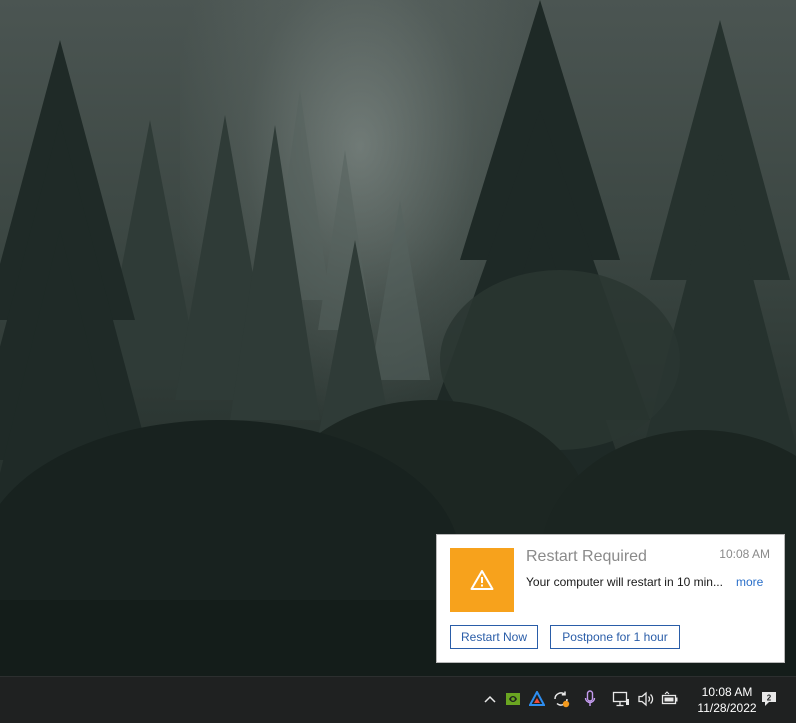 The height and width of the screenshot is (723, 796). I want to click on notification-center-icon: 2, so click(769, 699).